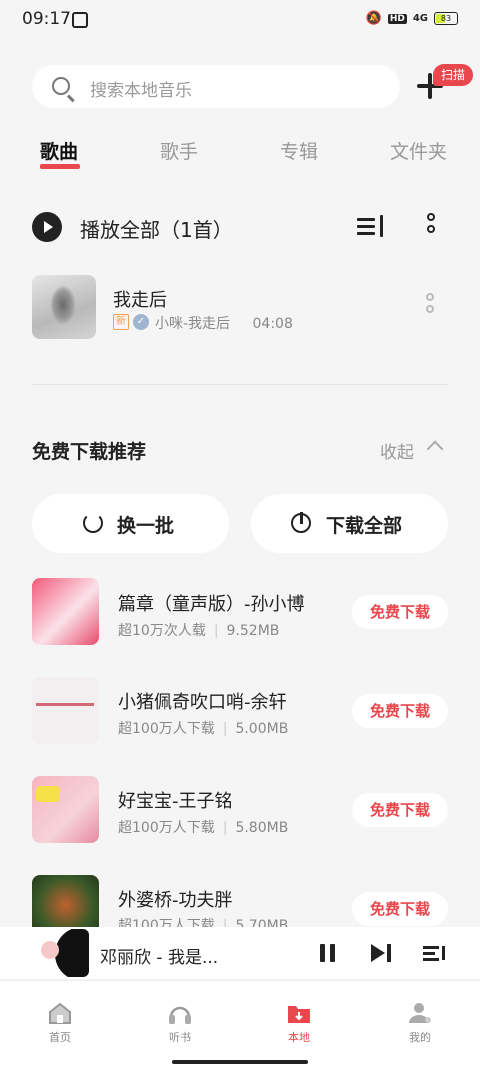  What do you see at coordinates (301, 522) in the screenshot?
I see `download-icon` at bounding box center [301, 522].